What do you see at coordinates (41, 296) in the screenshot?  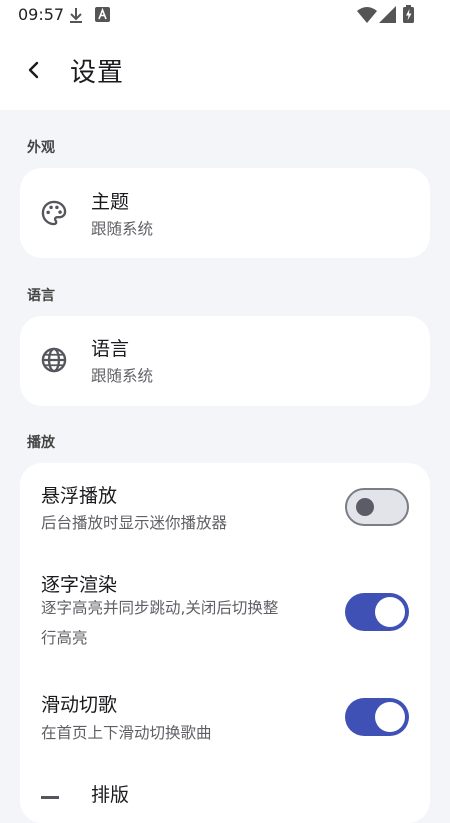 I see `section-title-language: 语言` at bounding box center [41, 296].